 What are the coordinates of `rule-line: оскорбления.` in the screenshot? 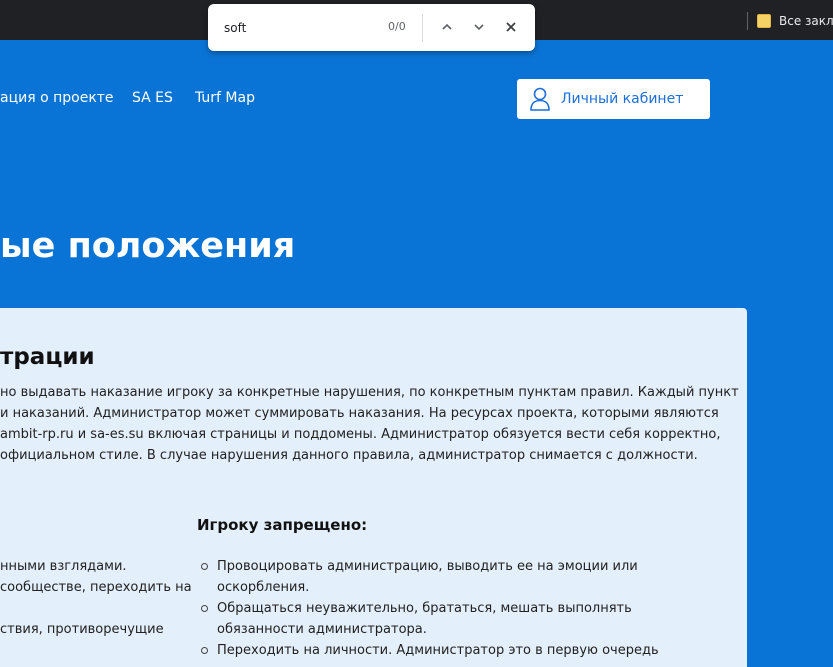 It's located at (263, 587).